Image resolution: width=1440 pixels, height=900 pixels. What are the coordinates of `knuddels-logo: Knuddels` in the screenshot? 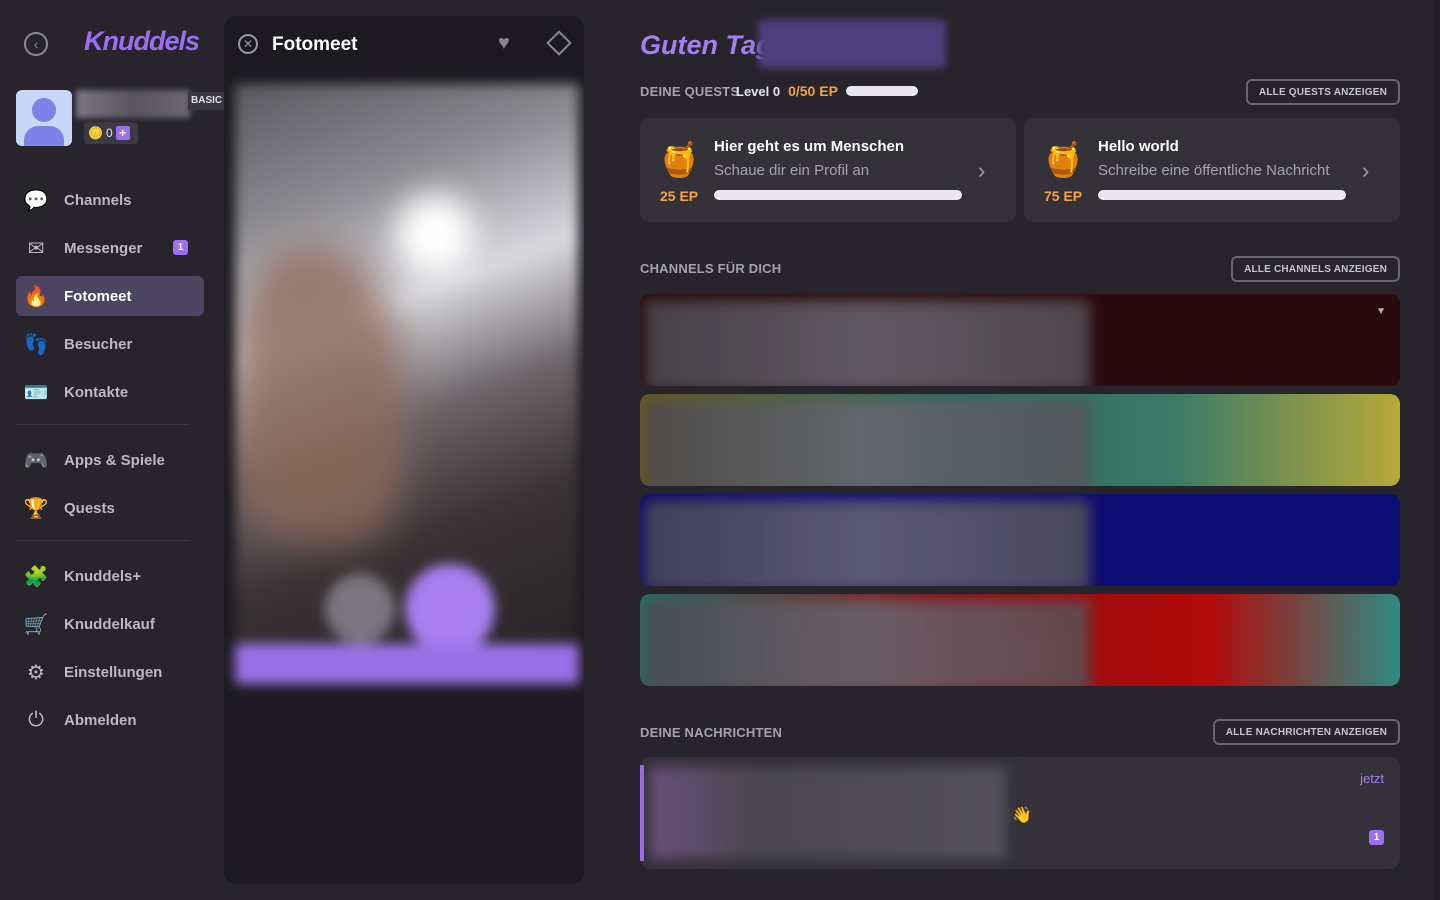 It's located at (142, 41).